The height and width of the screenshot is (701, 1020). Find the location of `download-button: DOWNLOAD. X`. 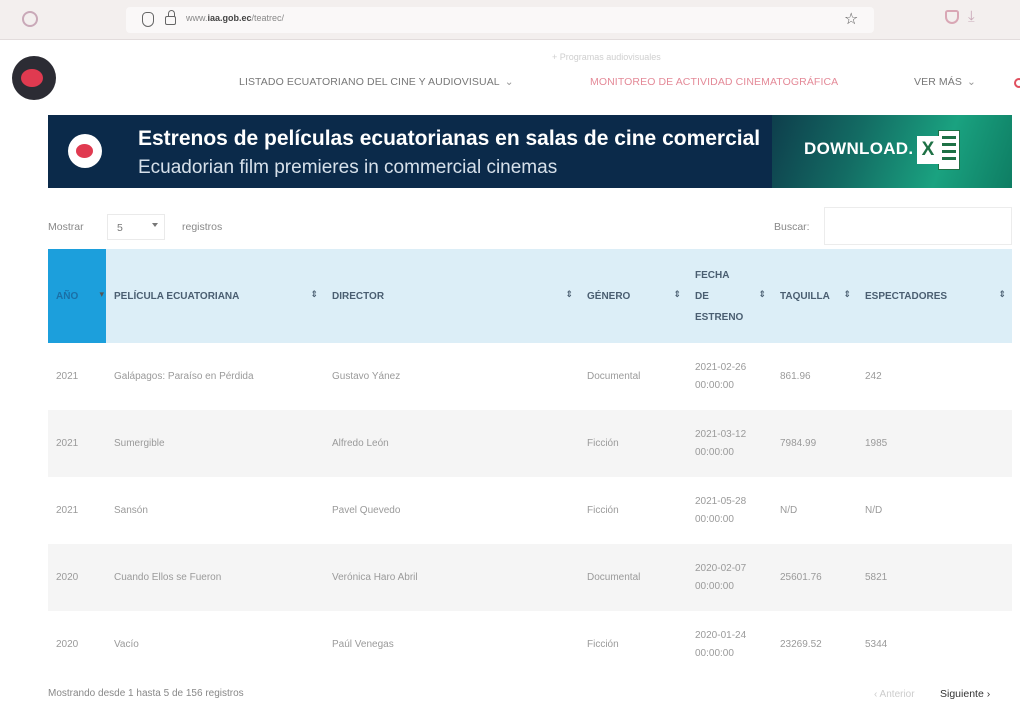

download-button: DOWNLOAD. X is located at coordinates (892, 151).